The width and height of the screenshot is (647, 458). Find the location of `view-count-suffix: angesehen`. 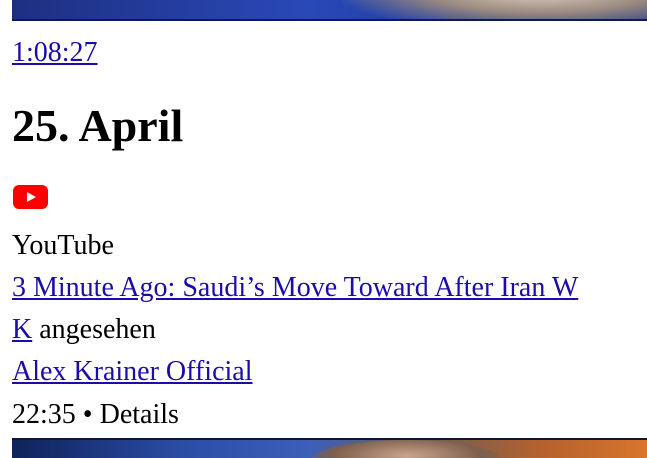

view-count-suffix: angesehen is located at coordinates (94, 329).